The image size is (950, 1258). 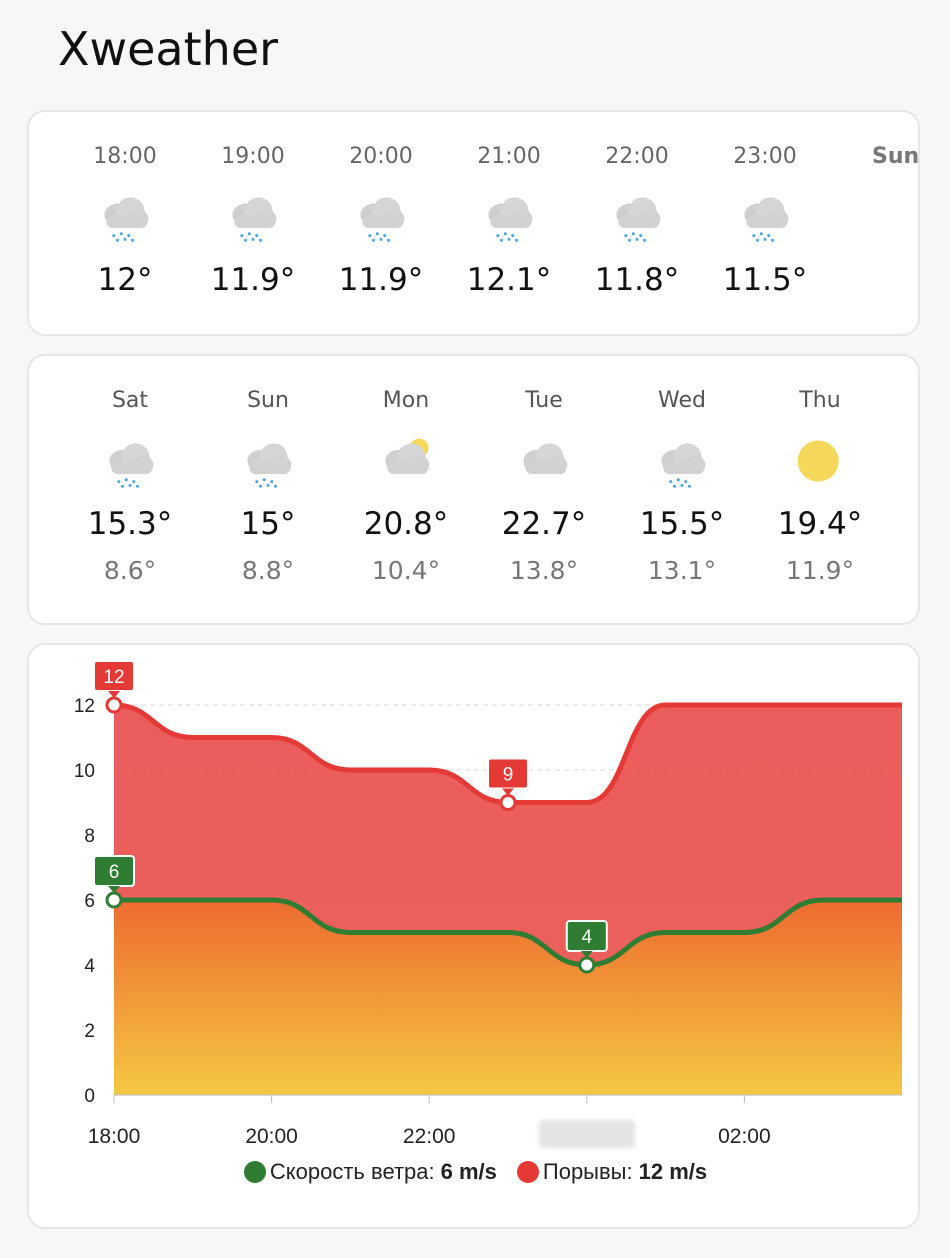 What do you see at coordinates (406, 462) in the screenshot?
I see `partly-cloudy-icon` at bounding box center [406, 462].